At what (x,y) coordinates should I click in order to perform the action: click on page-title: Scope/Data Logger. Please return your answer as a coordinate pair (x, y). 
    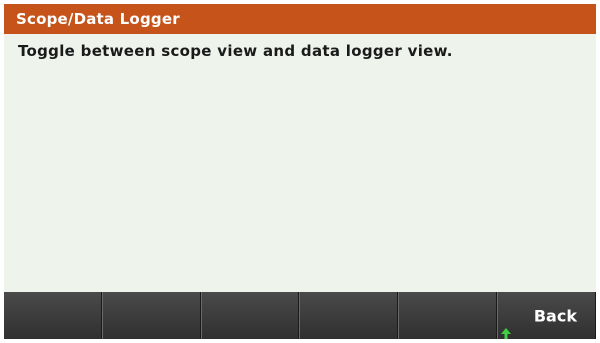
    Looking at the image, I should click on (300, 19).